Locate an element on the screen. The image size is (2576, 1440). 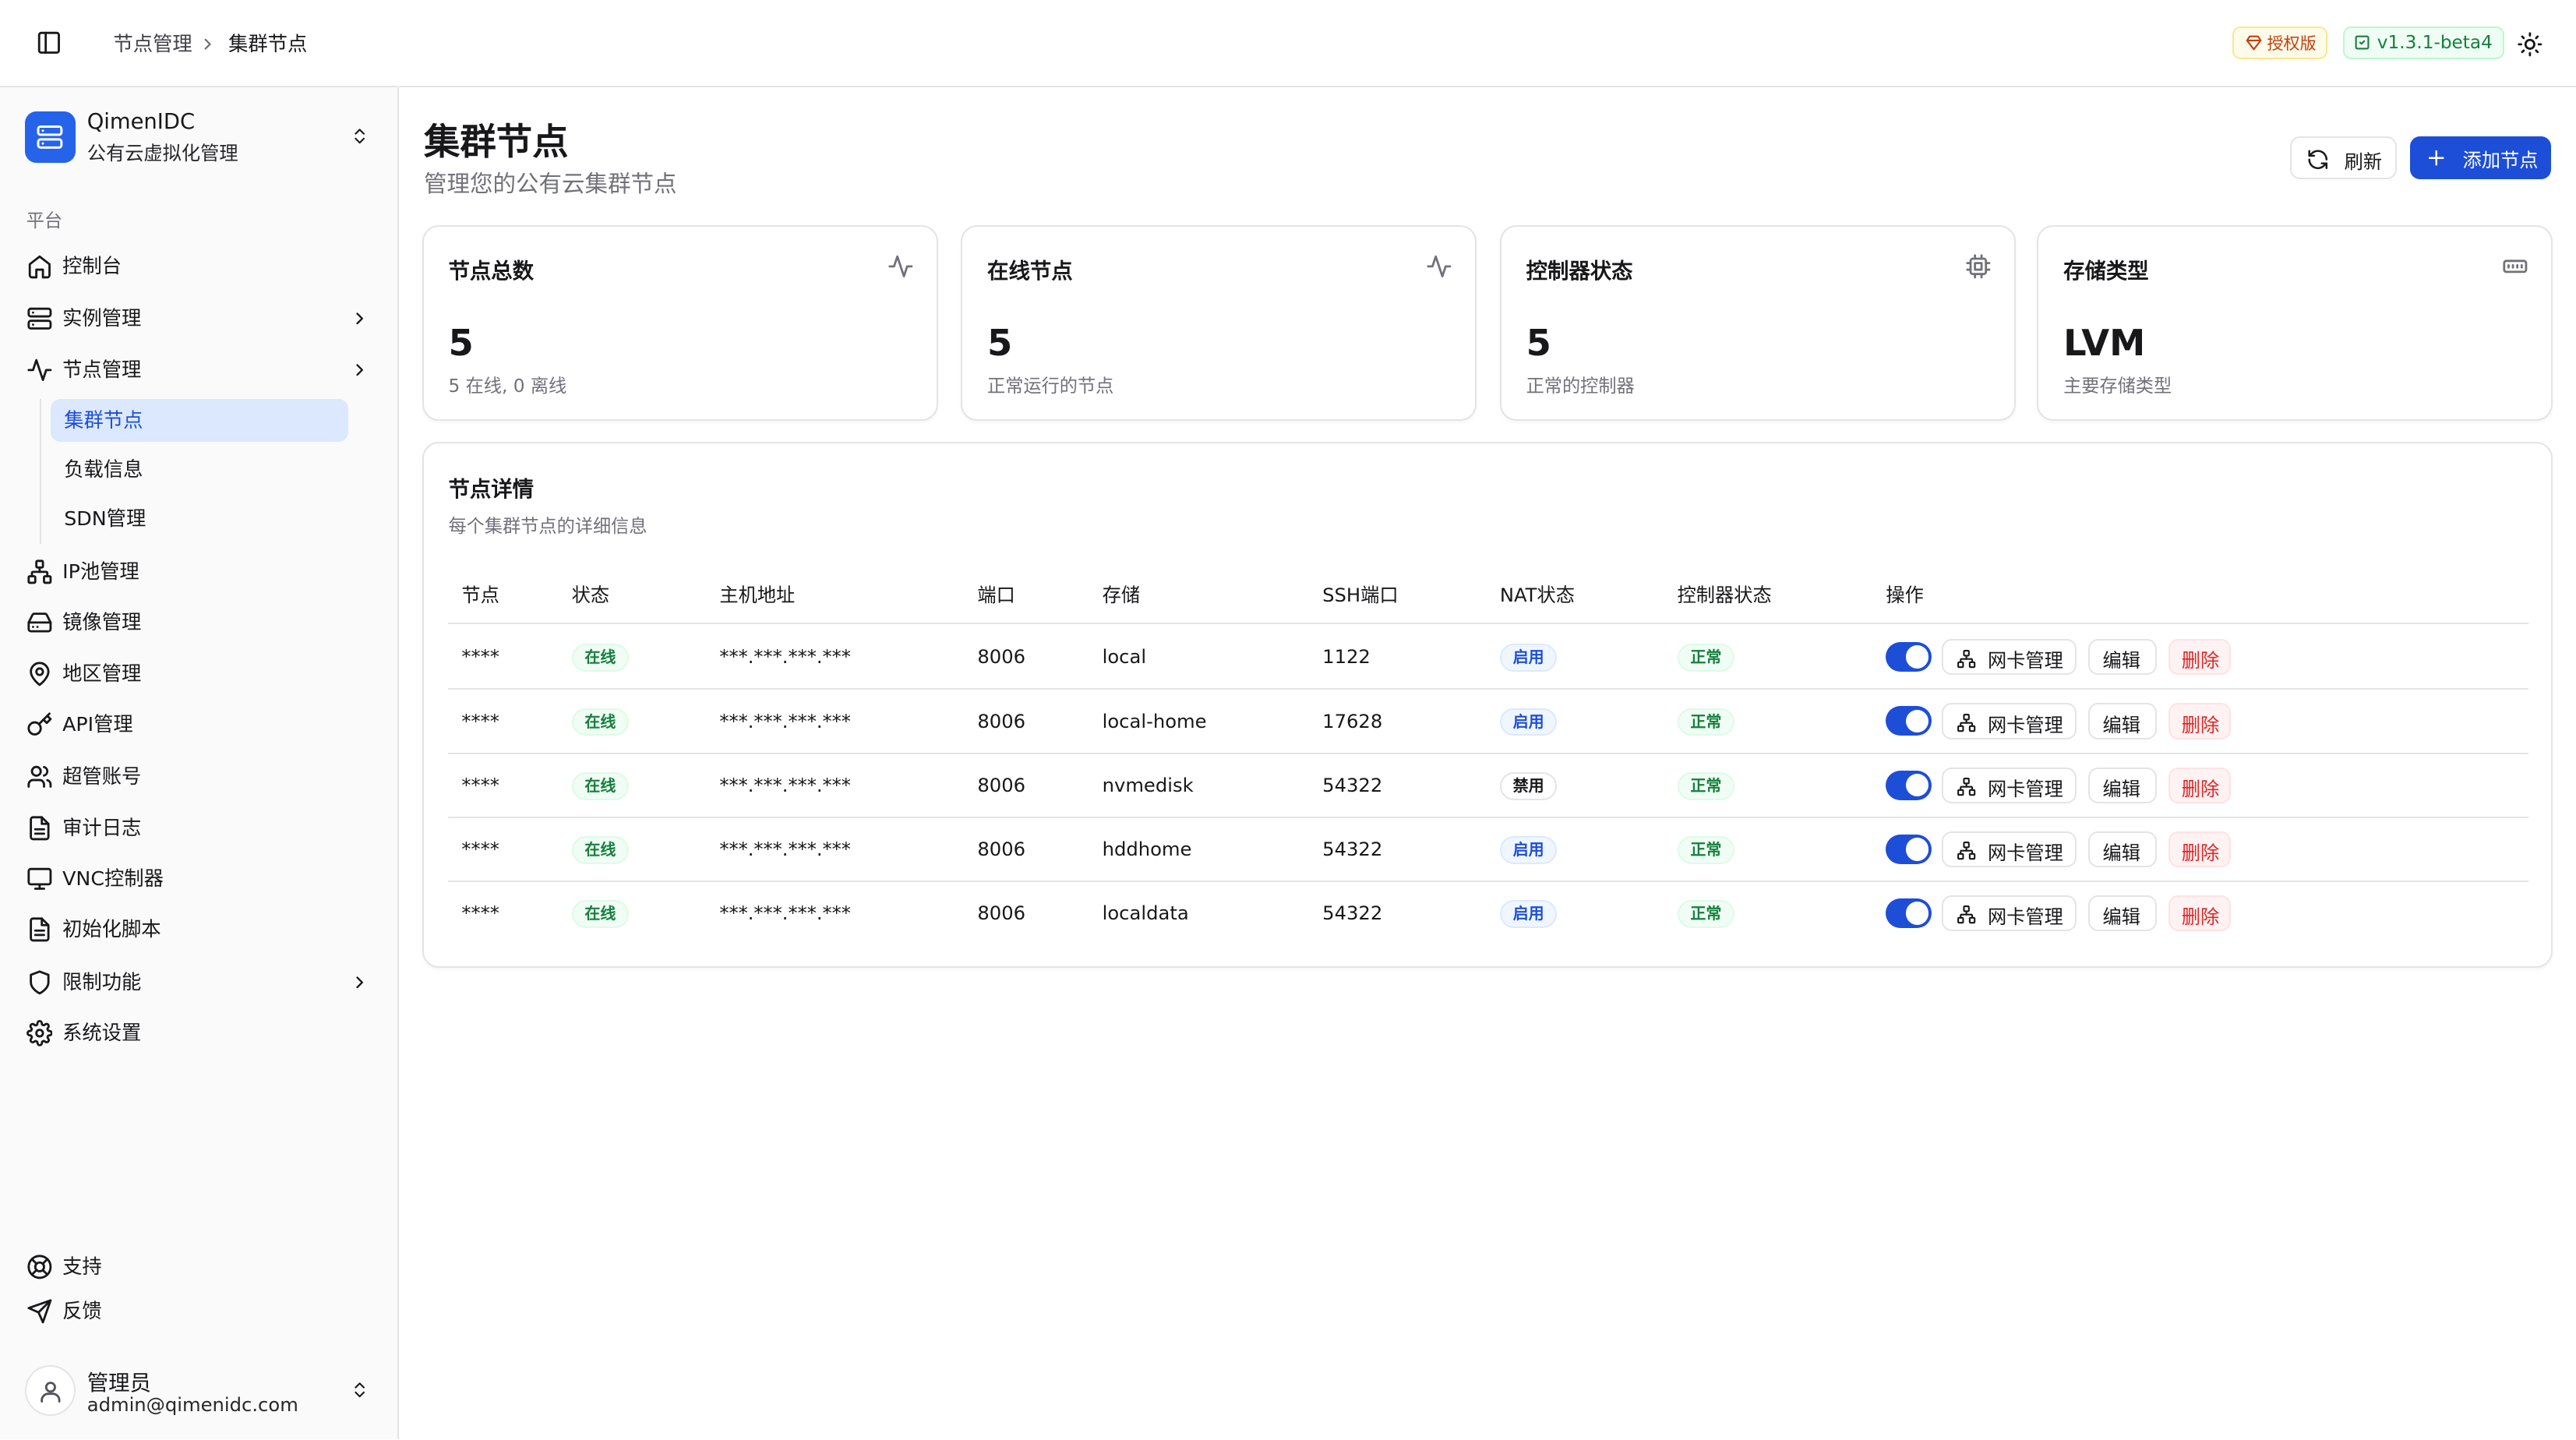
sidebar-item-support: 支持 is located at coordinates (194, 1267).